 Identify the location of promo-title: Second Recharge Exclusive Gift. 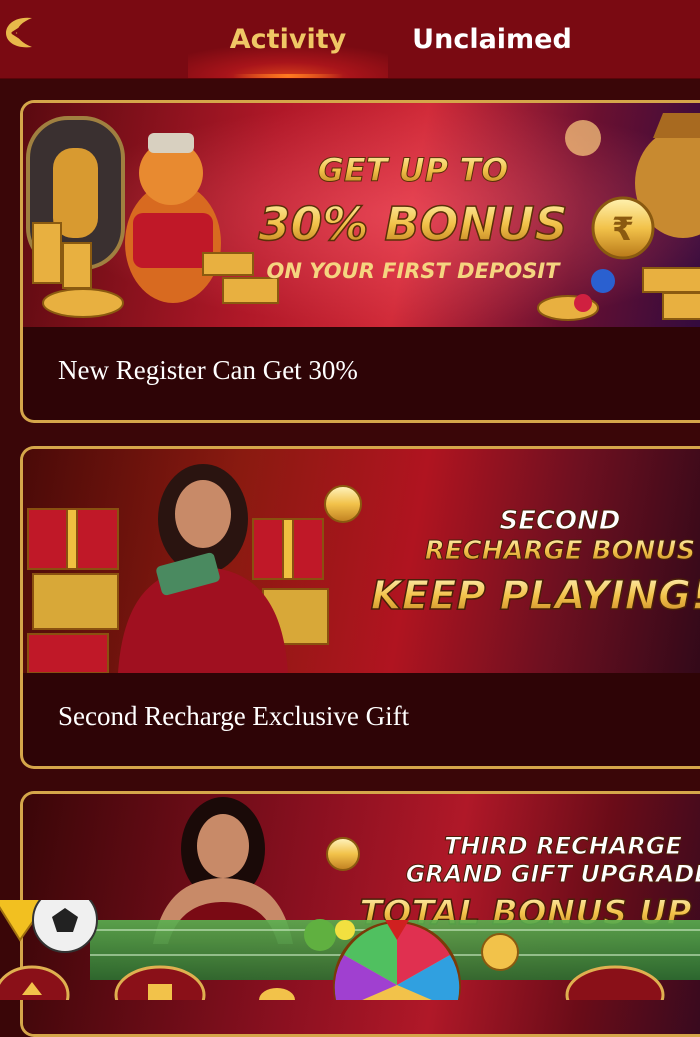
(234, 716).